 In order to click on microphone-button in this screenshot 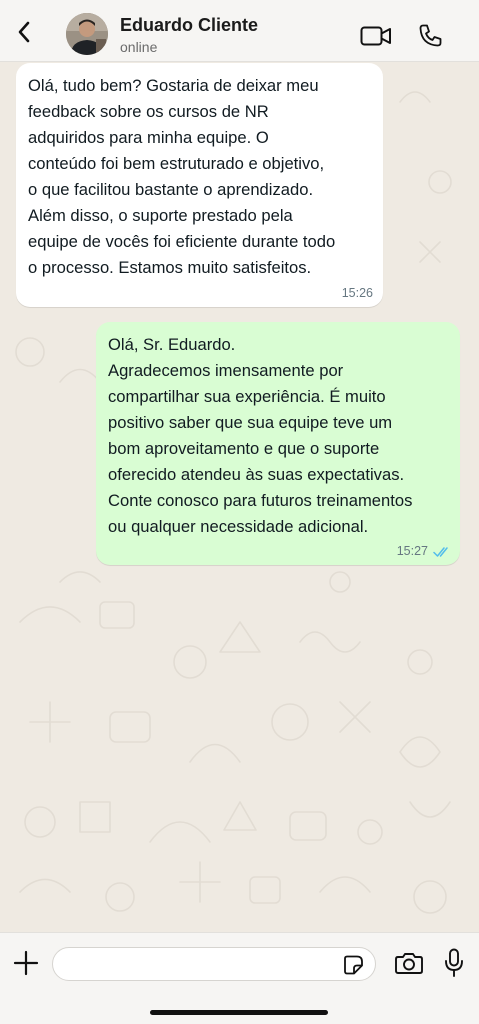, I will do `click(454, 963)`.